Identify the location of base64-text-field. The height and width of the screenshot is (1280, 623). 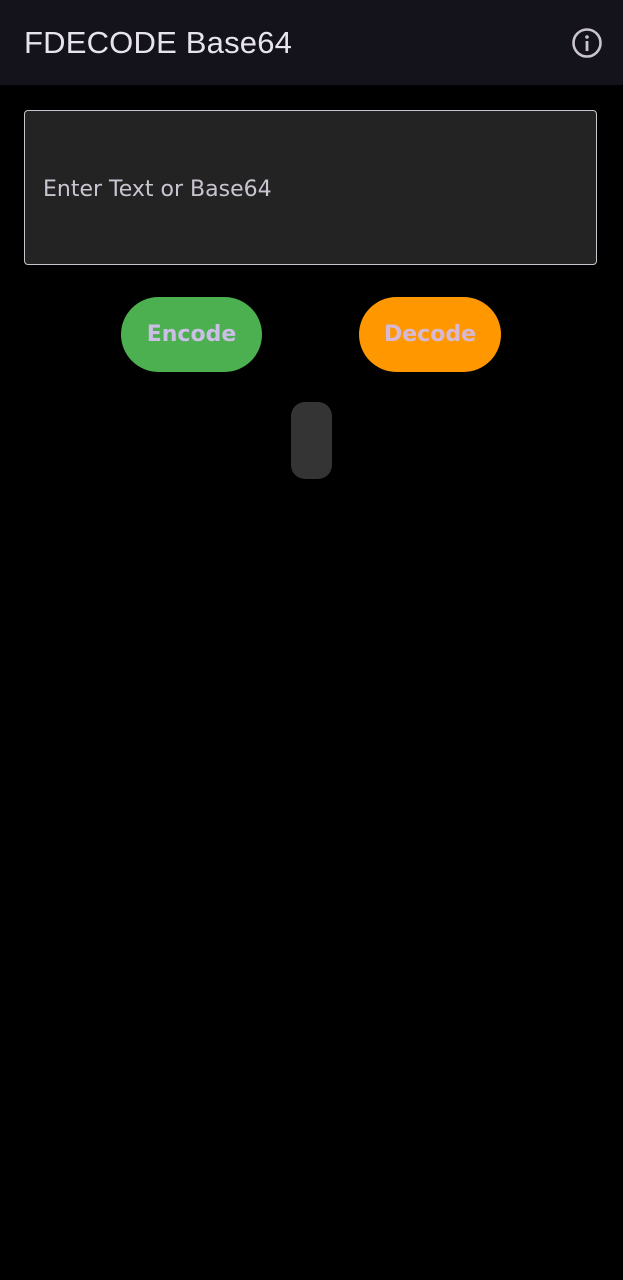
(310, 187).